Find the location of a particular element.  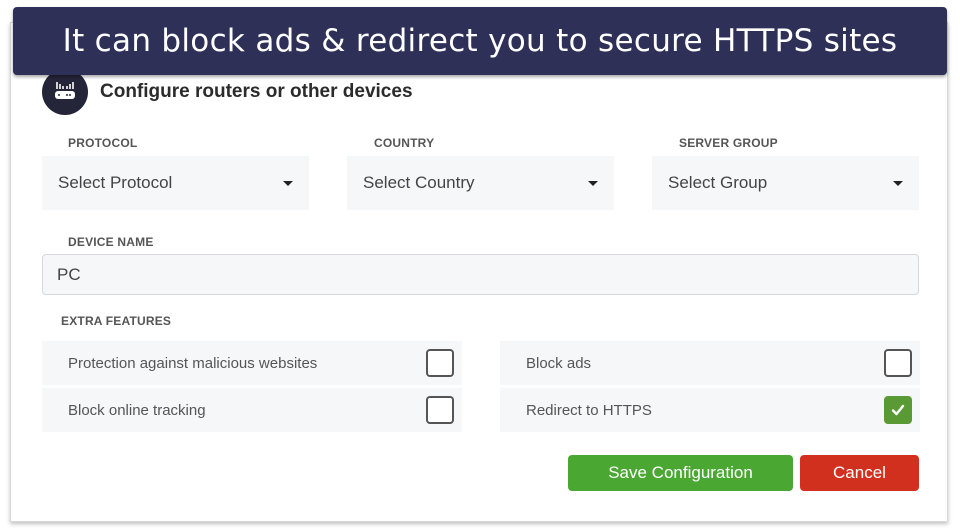

protocol-label: PROTOCOL is located at coordinates (103, 143).